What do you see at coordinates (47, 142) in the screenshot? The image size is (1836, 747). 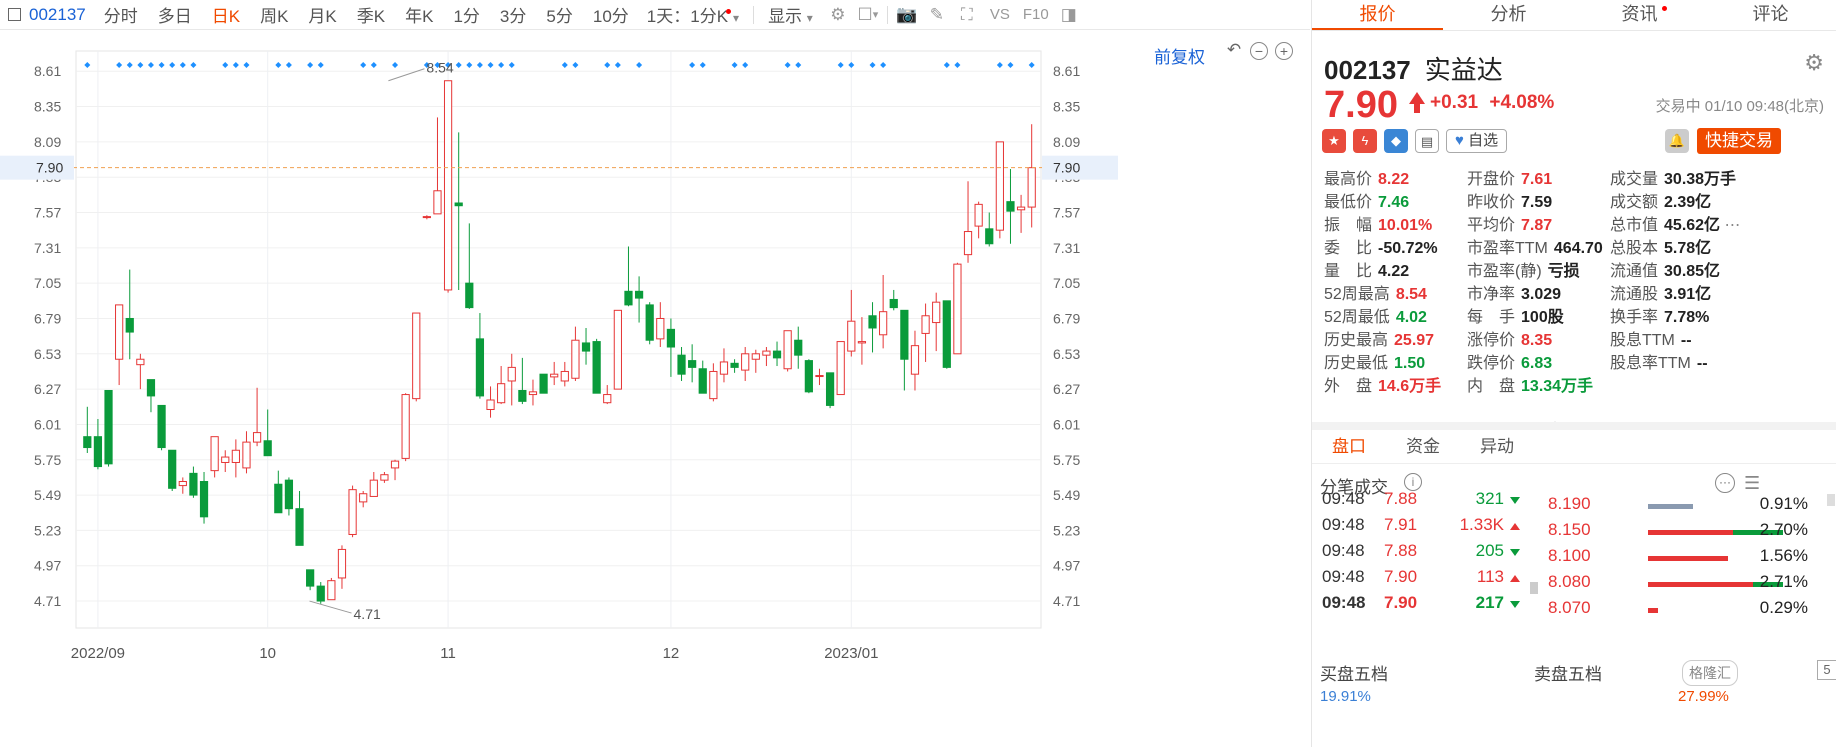 I see `y-tick-left: 8.09` at bounding box center [47, 142].